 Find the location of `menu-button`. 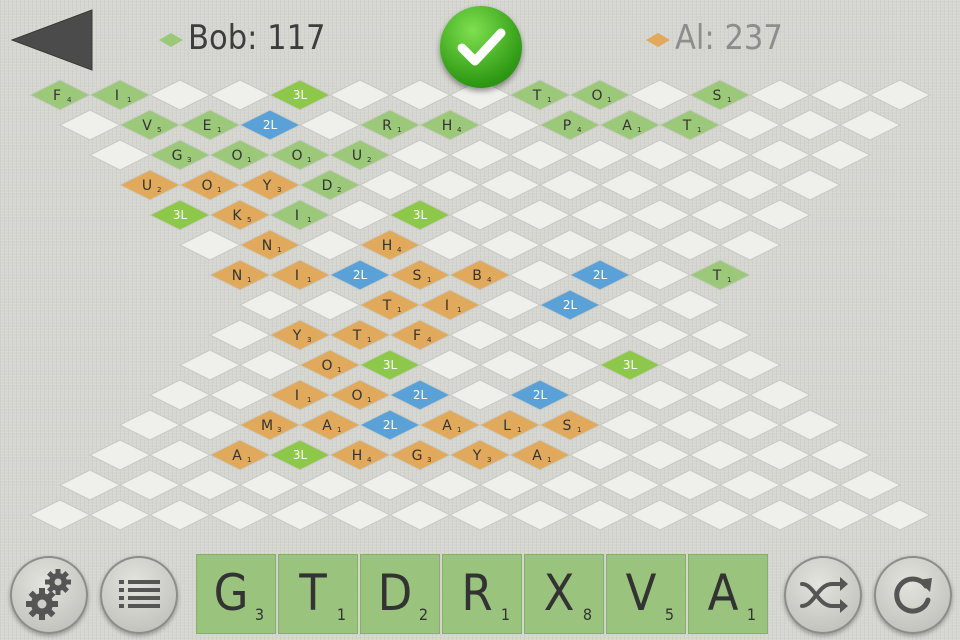

menu-button is located at coordinates (139, 595).